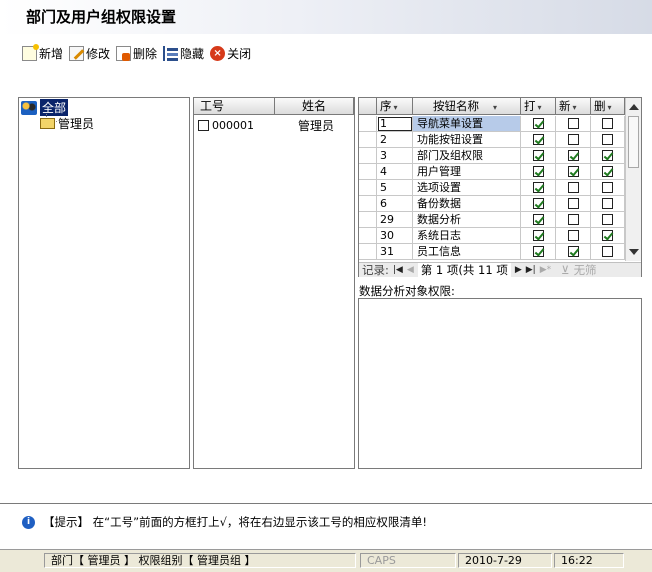 The width and height of the screenshot is (652, 572). Describe the element at coordinates (30, 52) in the screenshot. I see `new-document-icon` at that location.